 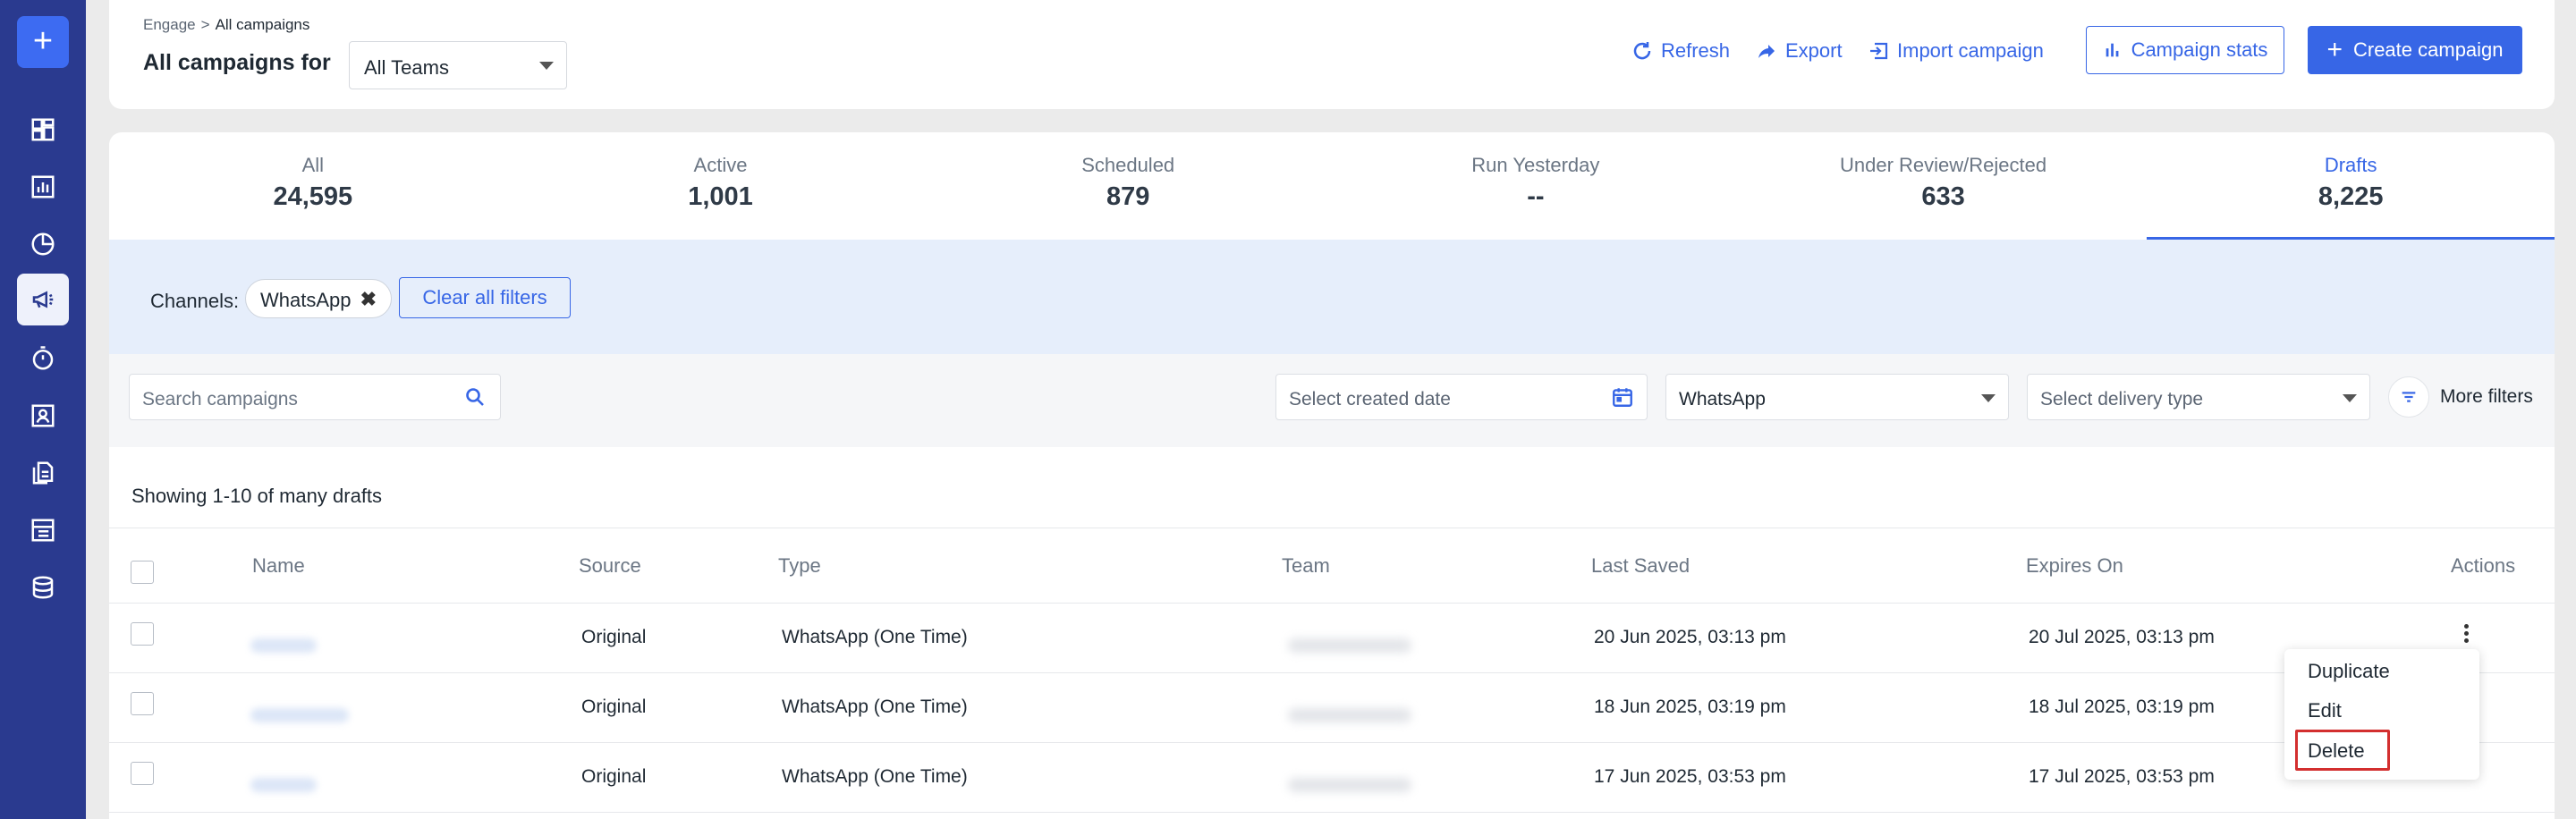 I want to click on refresh-button: Refresh, so click(x=1680, y=51).